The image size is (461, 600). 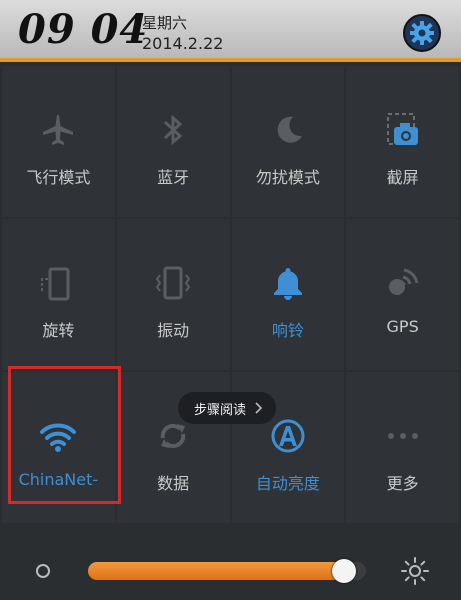 What do you see at coordinates (43, 571) in the screenshot?
I see `brightness-low-icon` at bounding box center [43, 571].